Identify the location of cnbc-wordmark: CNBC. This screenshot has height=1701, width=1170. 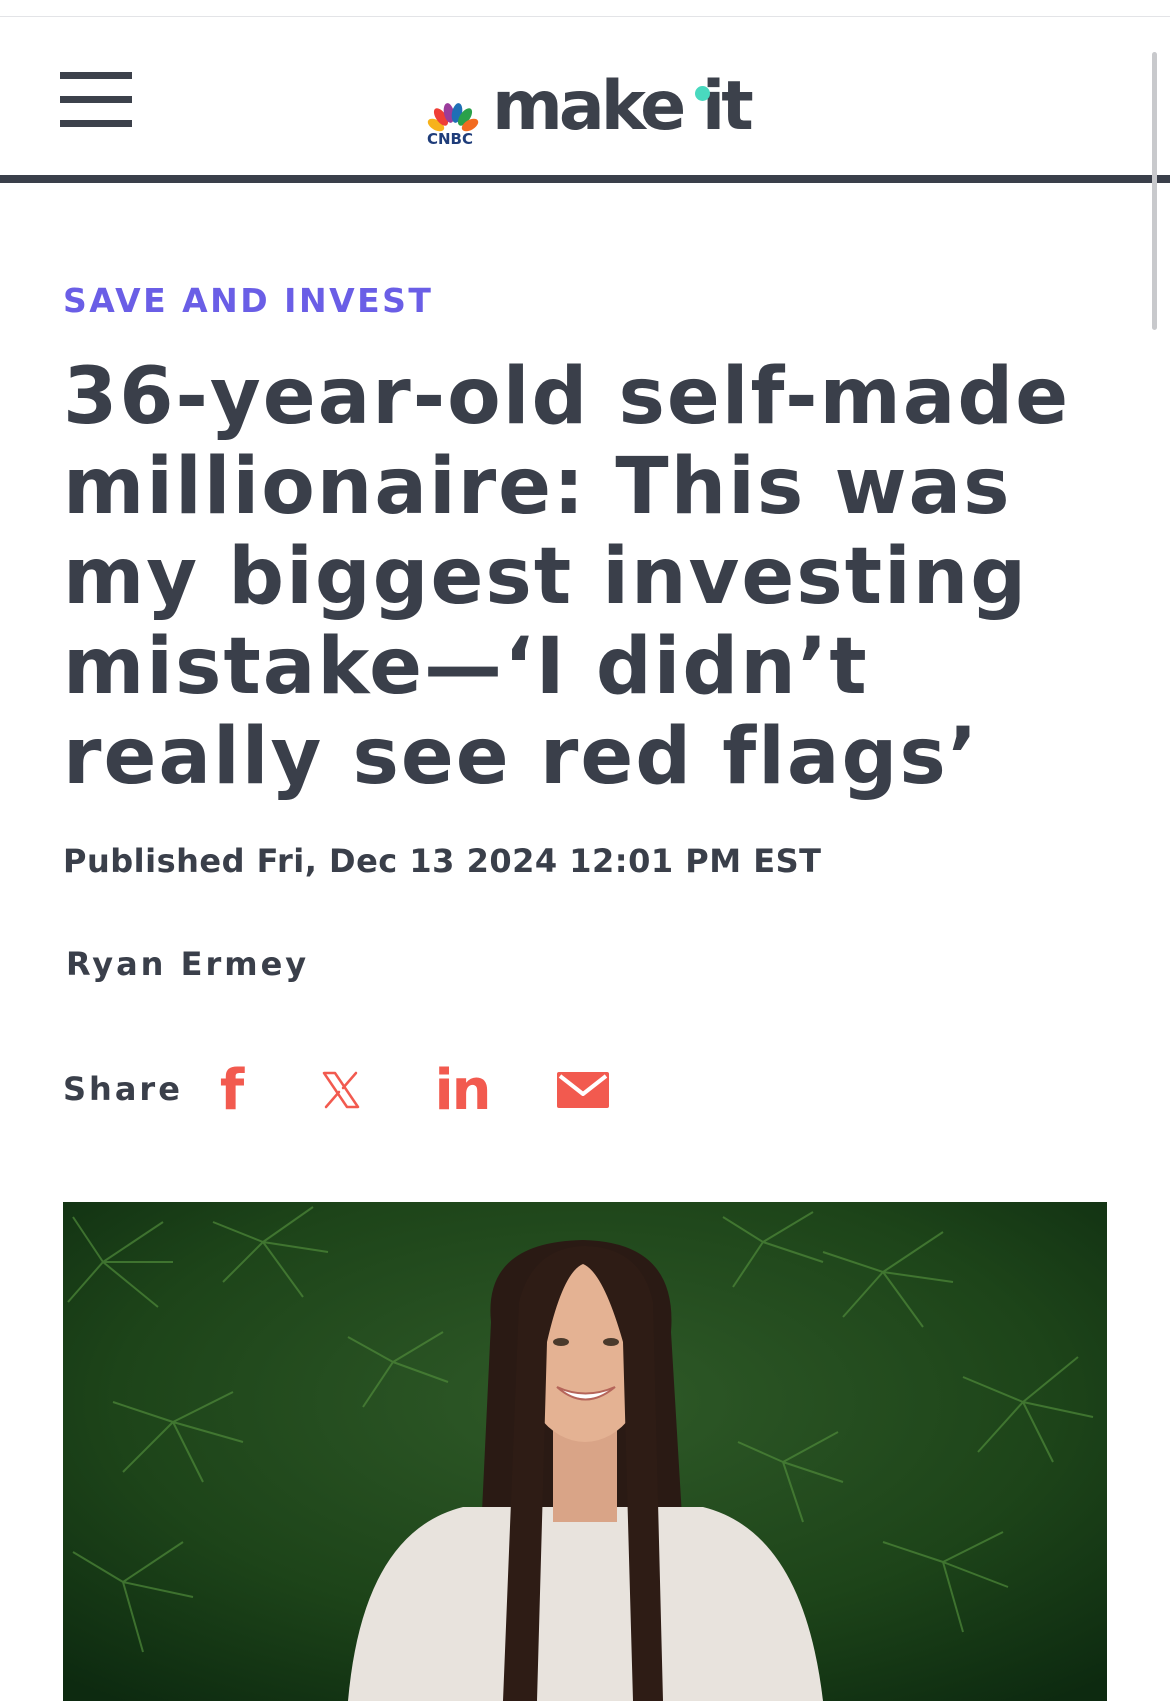
(450, 139).